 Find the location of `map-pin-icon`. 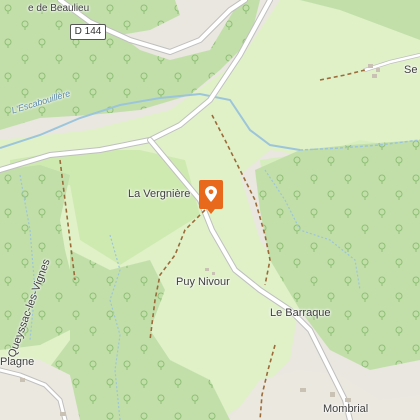

map-pin-icon is located at coordinates (211, 194).